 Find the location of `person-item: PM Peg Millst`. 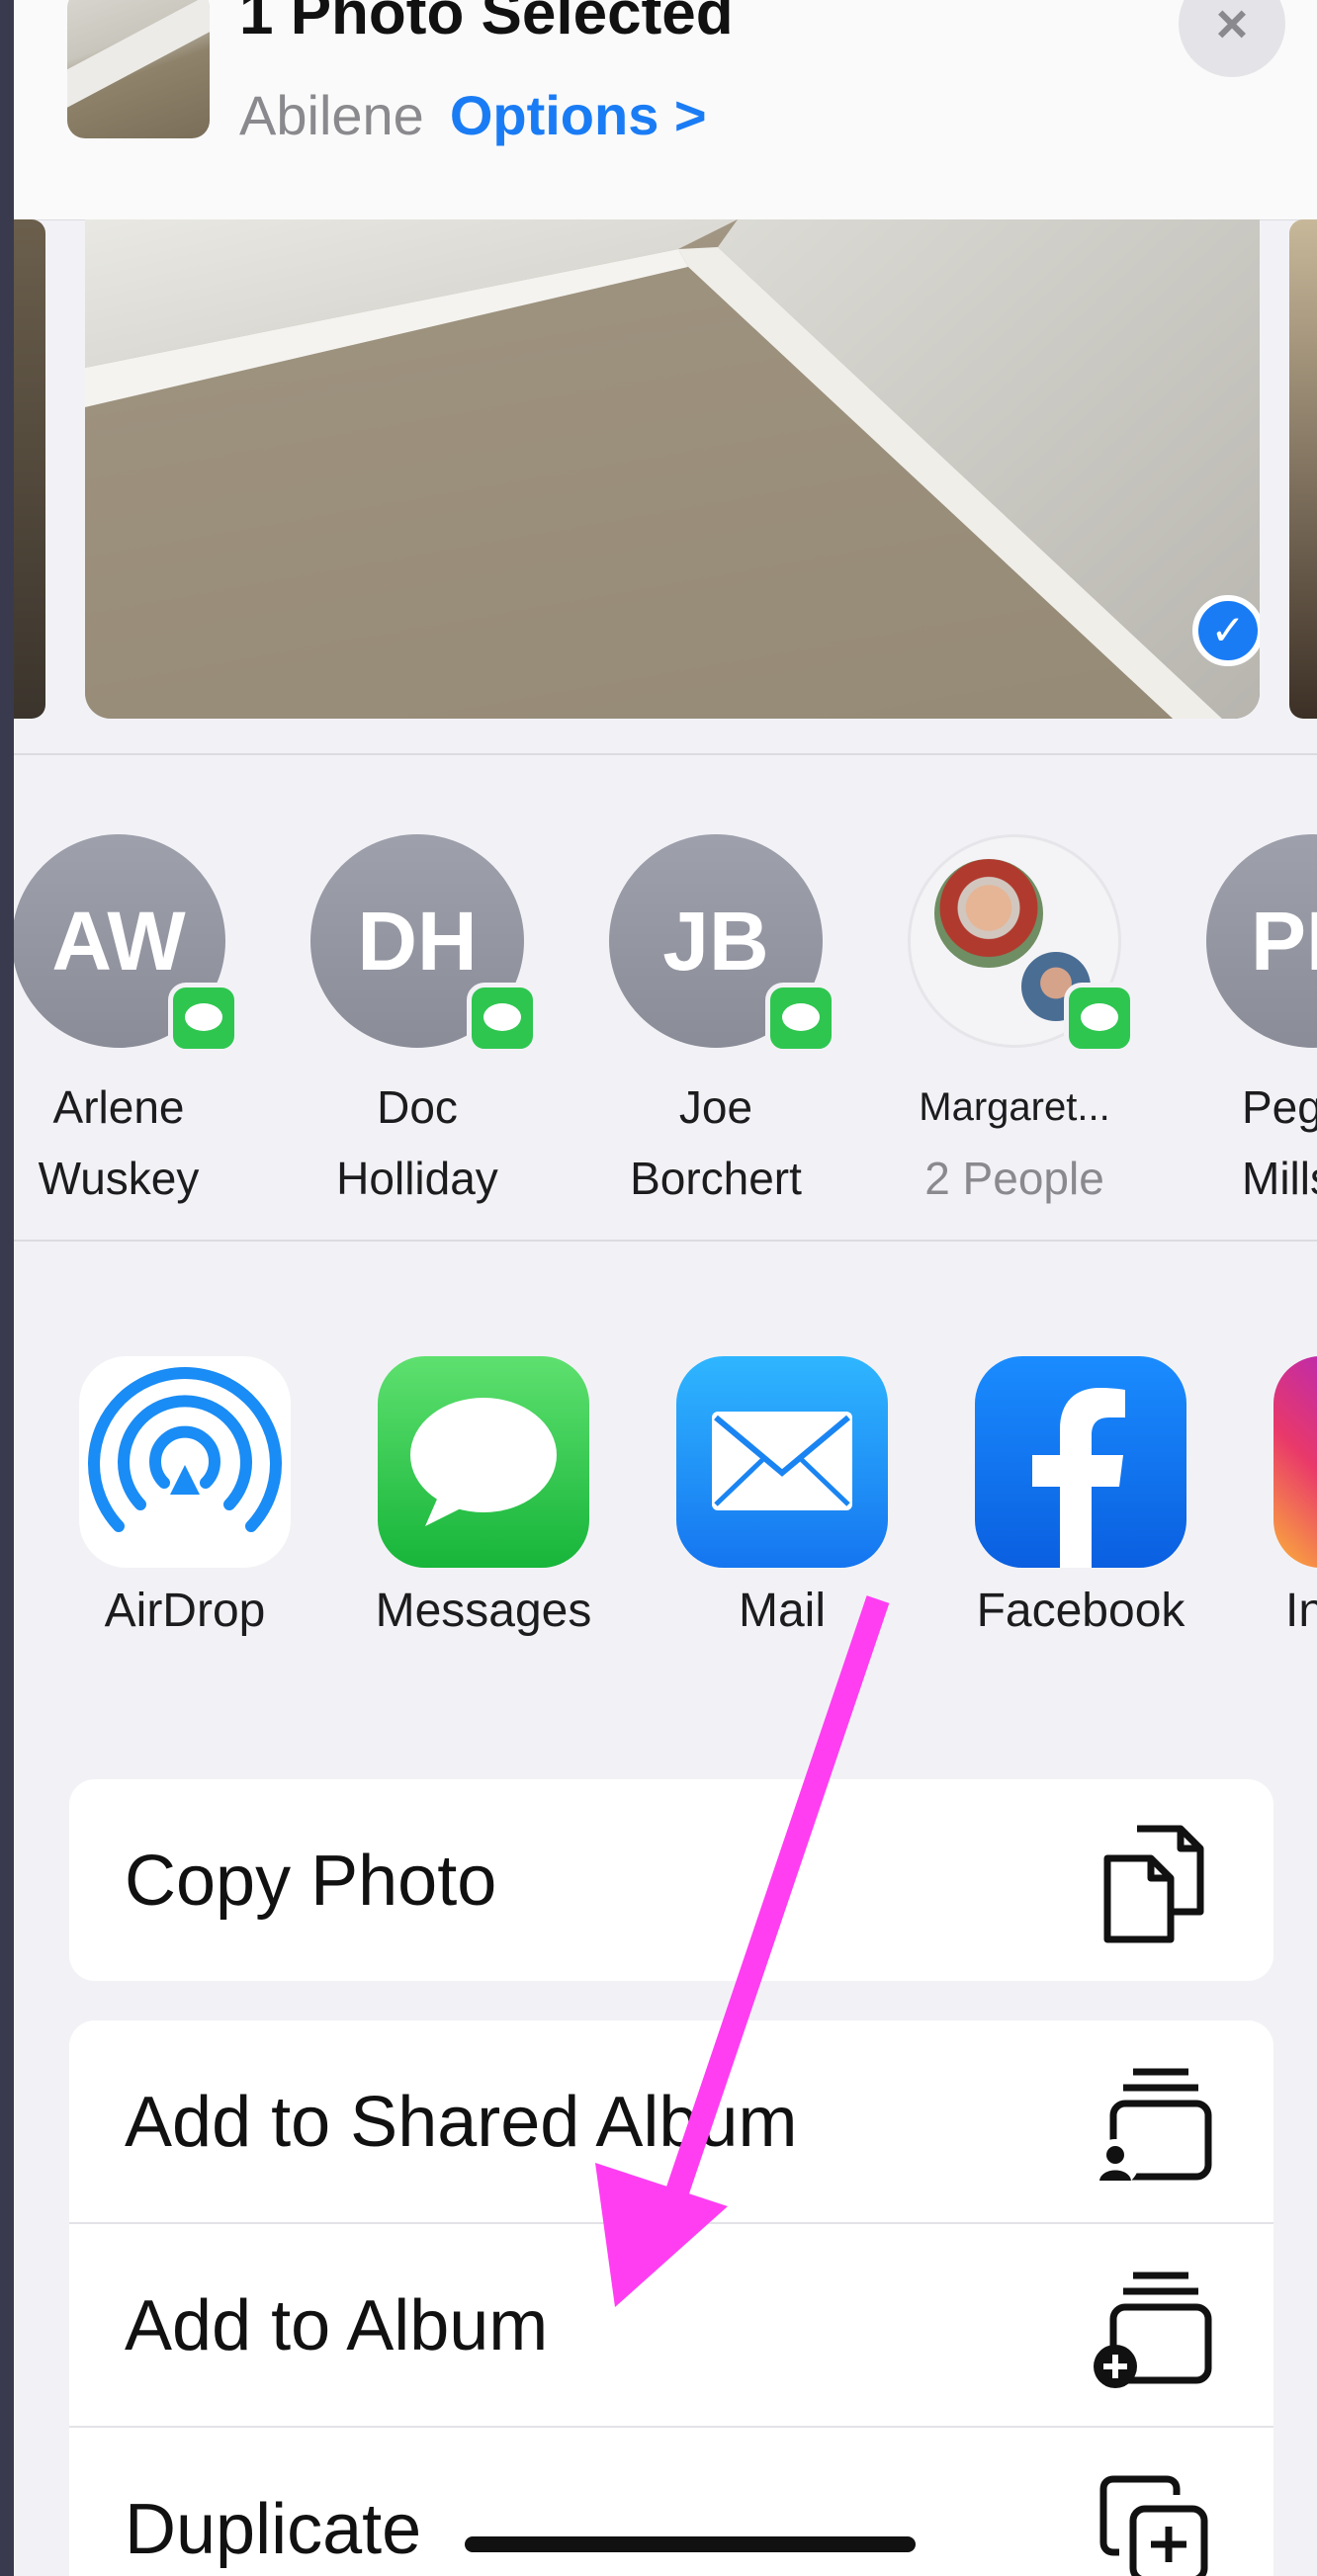

person-item: PM Peg Millst is located at coordinates (1221, 1032).